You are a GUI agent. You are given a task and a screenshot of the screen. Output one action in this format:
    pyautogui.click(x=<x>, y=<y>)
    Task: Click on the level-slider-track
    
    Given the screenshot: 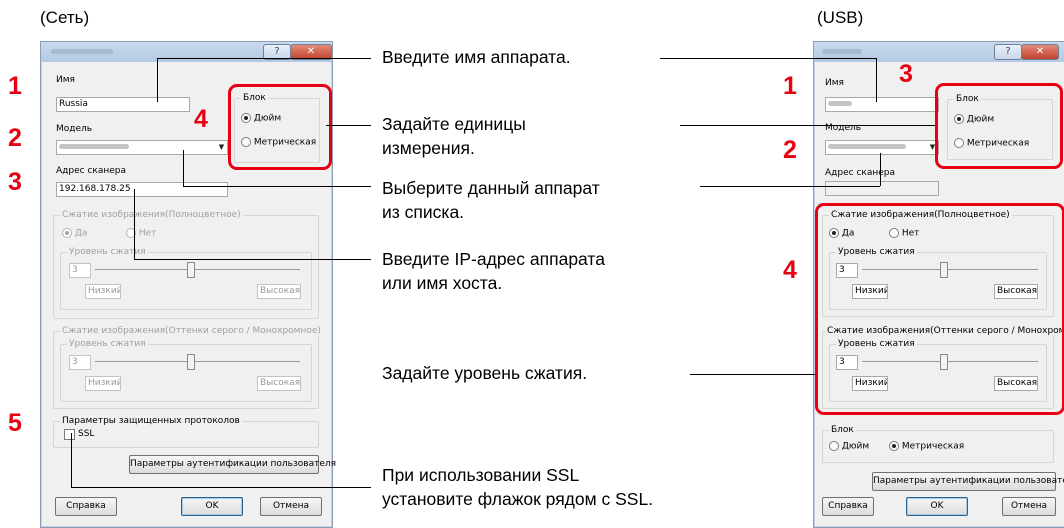 What is the action you would take?
    pyautogui.click(x=197, y=269)
    